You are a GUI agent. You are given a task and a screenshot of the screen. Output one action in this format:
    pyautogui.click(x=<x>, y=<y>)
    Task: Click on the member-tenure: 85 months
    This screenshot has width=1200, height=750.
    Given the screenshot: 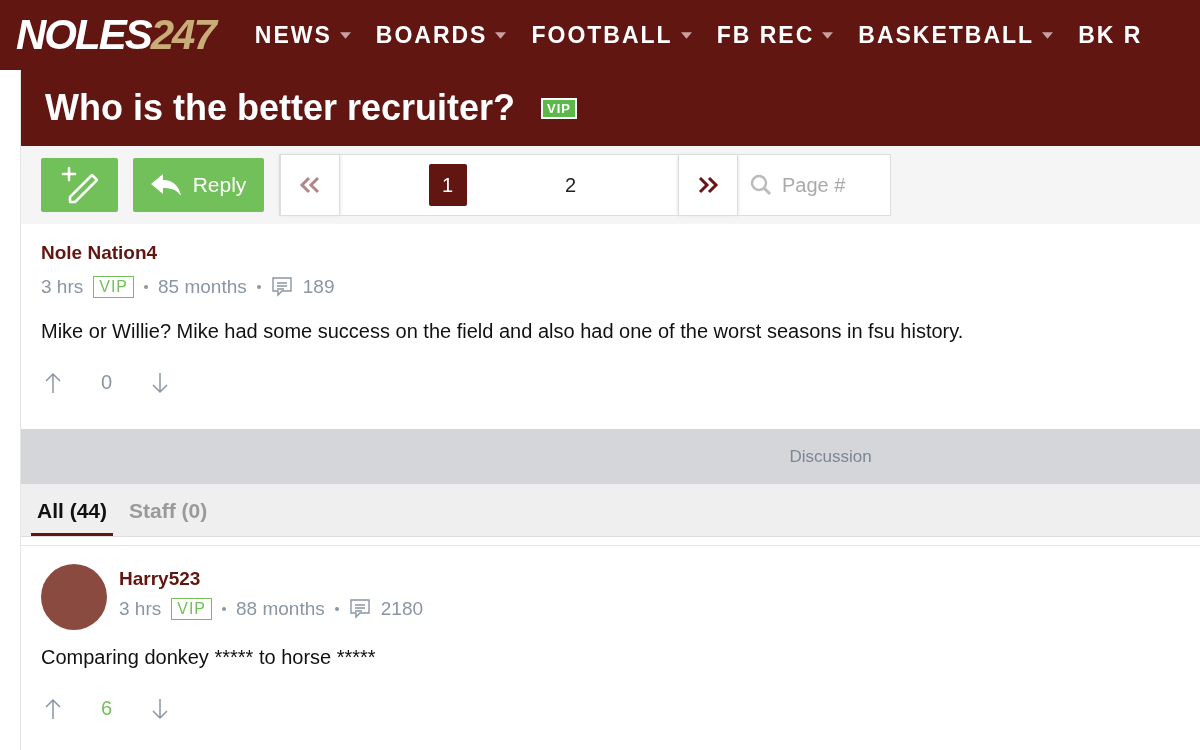 What is the action you would take?
    pyautogui.click(x=202, y=287)
    